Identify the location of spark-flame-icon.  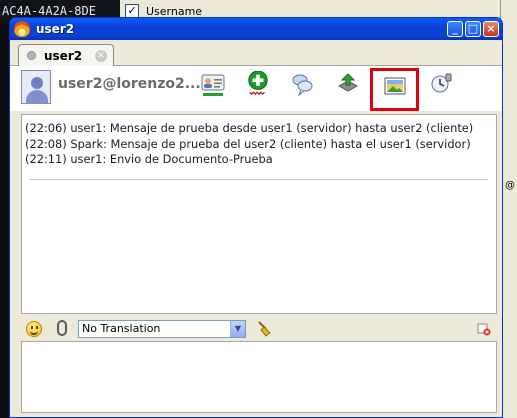
(22, 29).